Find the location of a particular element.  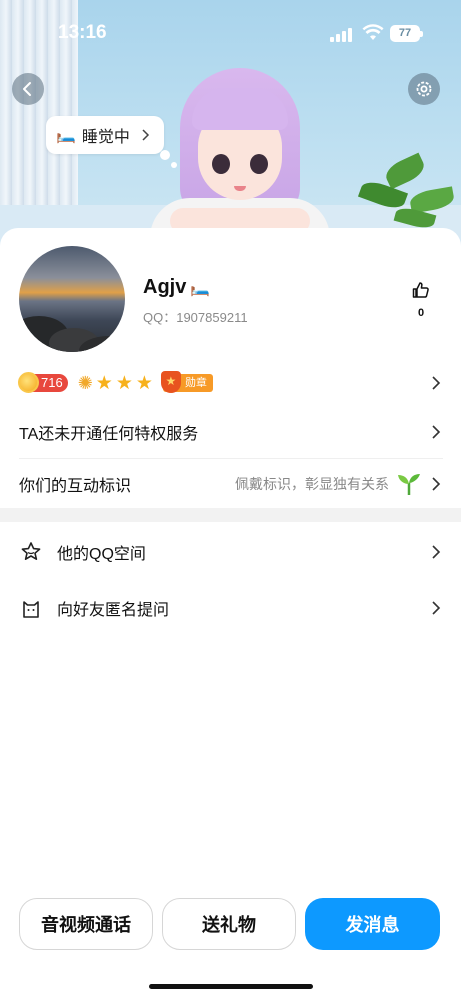

privilege-label: TA还未开通任何特权服务 is located at coordinates (109, 434).